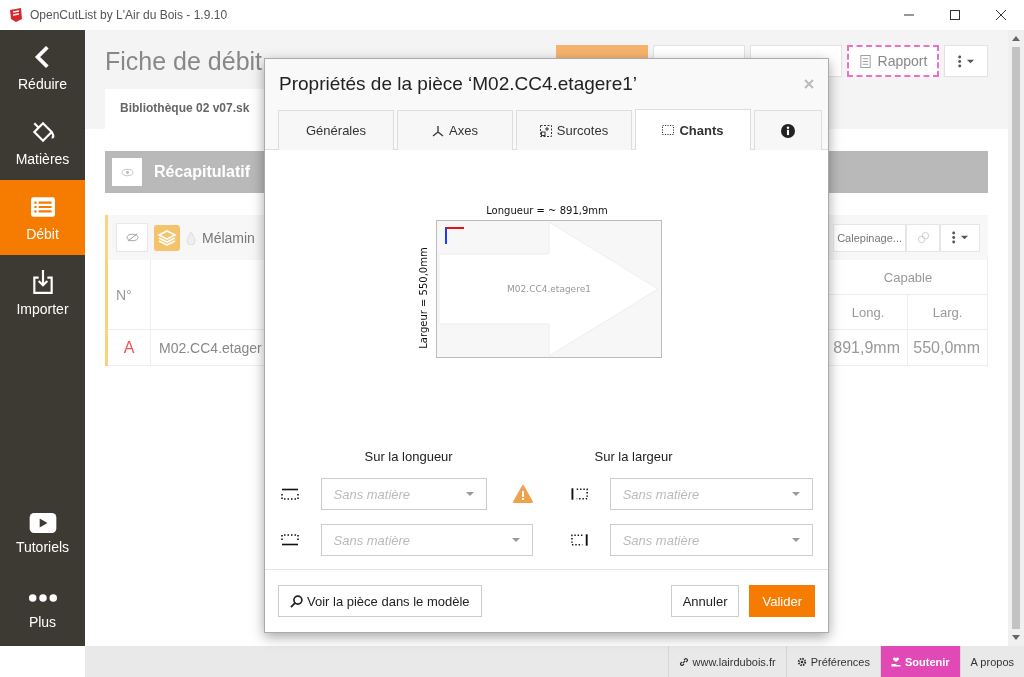  I want to click on sidebar-item: Tutoriels, so click(42, 533).